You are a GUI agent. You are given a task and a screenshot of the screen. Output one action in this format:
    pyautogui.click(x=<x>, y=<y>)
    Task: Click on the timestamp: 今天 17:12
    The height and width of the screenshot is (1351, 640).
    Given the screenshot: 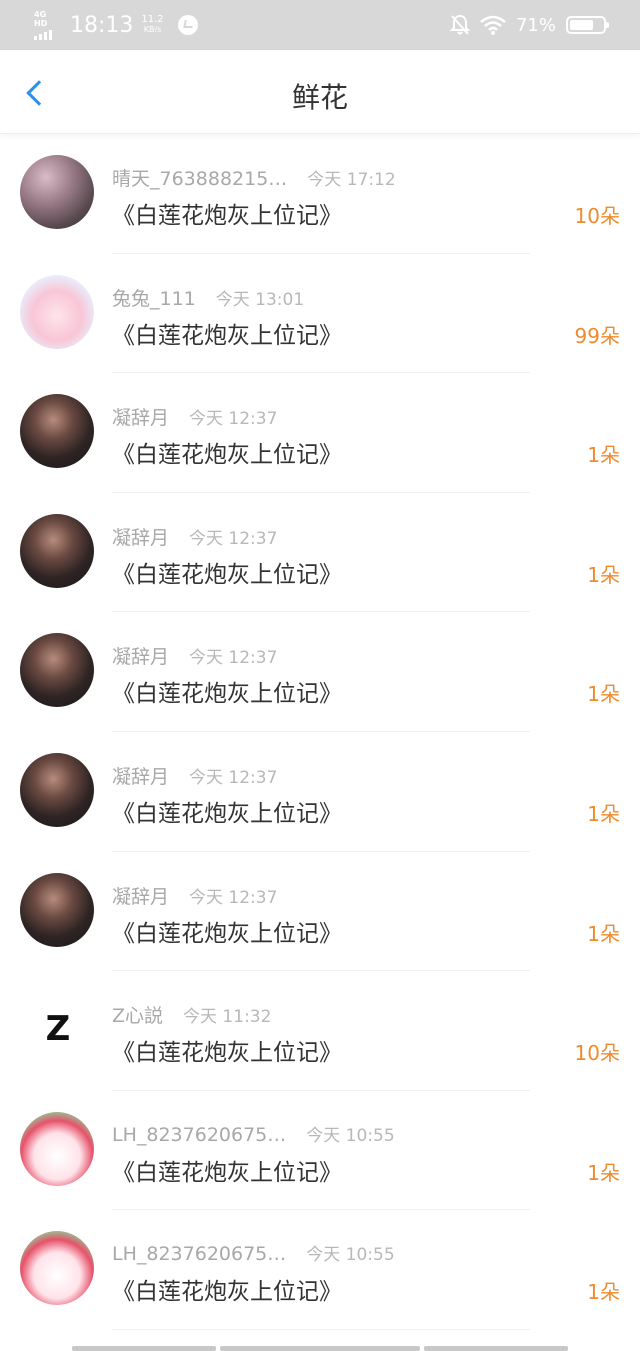 What is the action you would take?
    pyautogui.click(x=351, y=180)
    